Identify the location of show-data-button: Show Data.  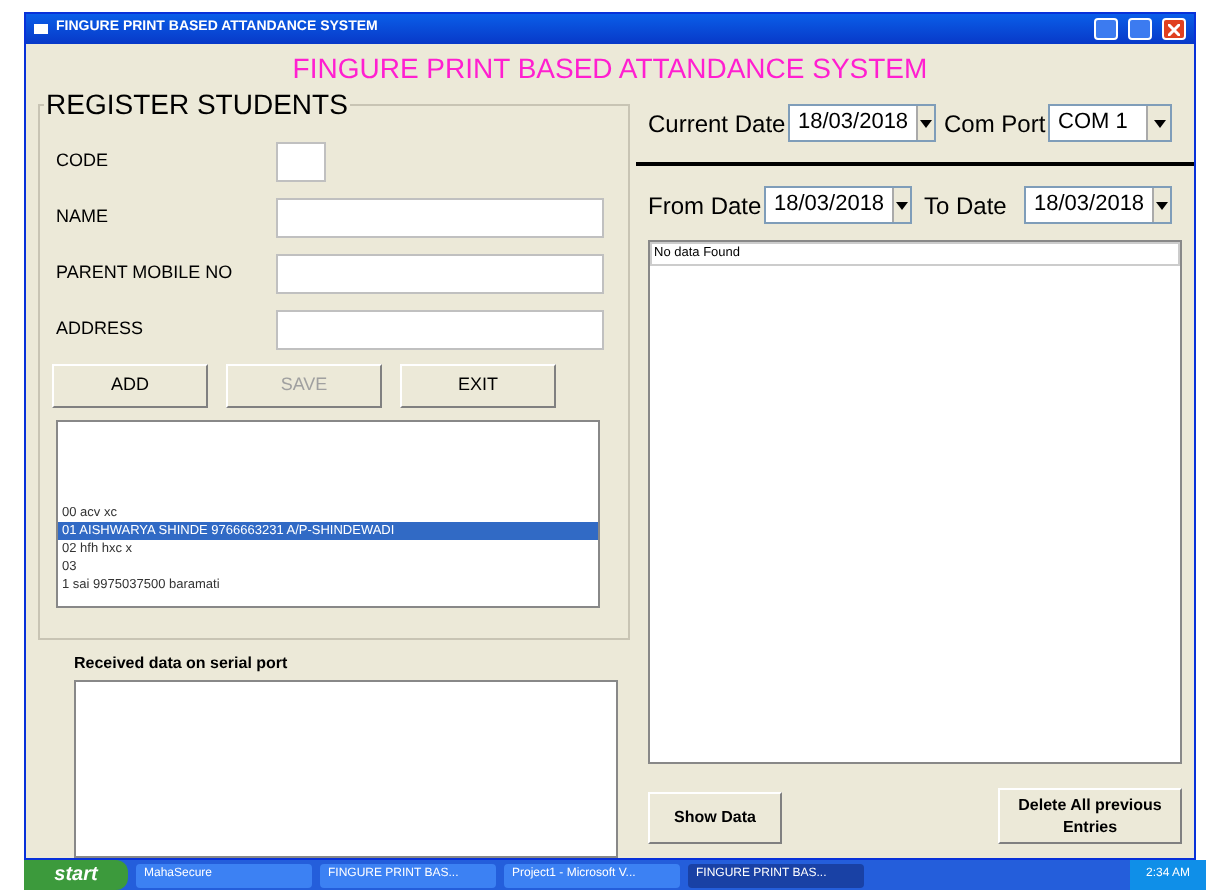
(715, 818).